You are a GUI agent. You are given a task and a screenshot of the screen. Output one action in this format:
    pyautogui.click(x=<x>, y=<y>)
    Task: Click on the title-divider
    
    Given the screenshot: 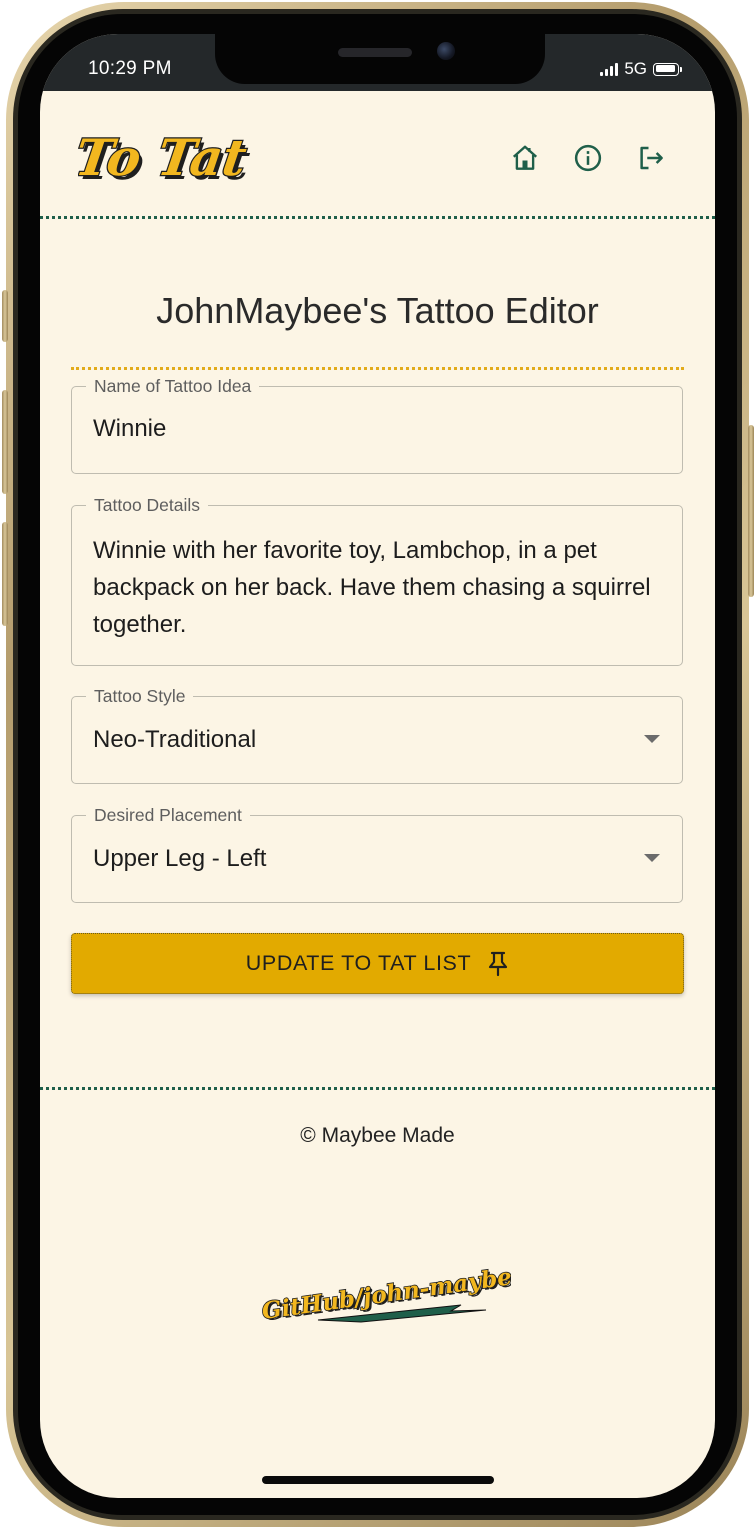 What is the action you would take?
    pyautogui.click(x=377, y=368)
    